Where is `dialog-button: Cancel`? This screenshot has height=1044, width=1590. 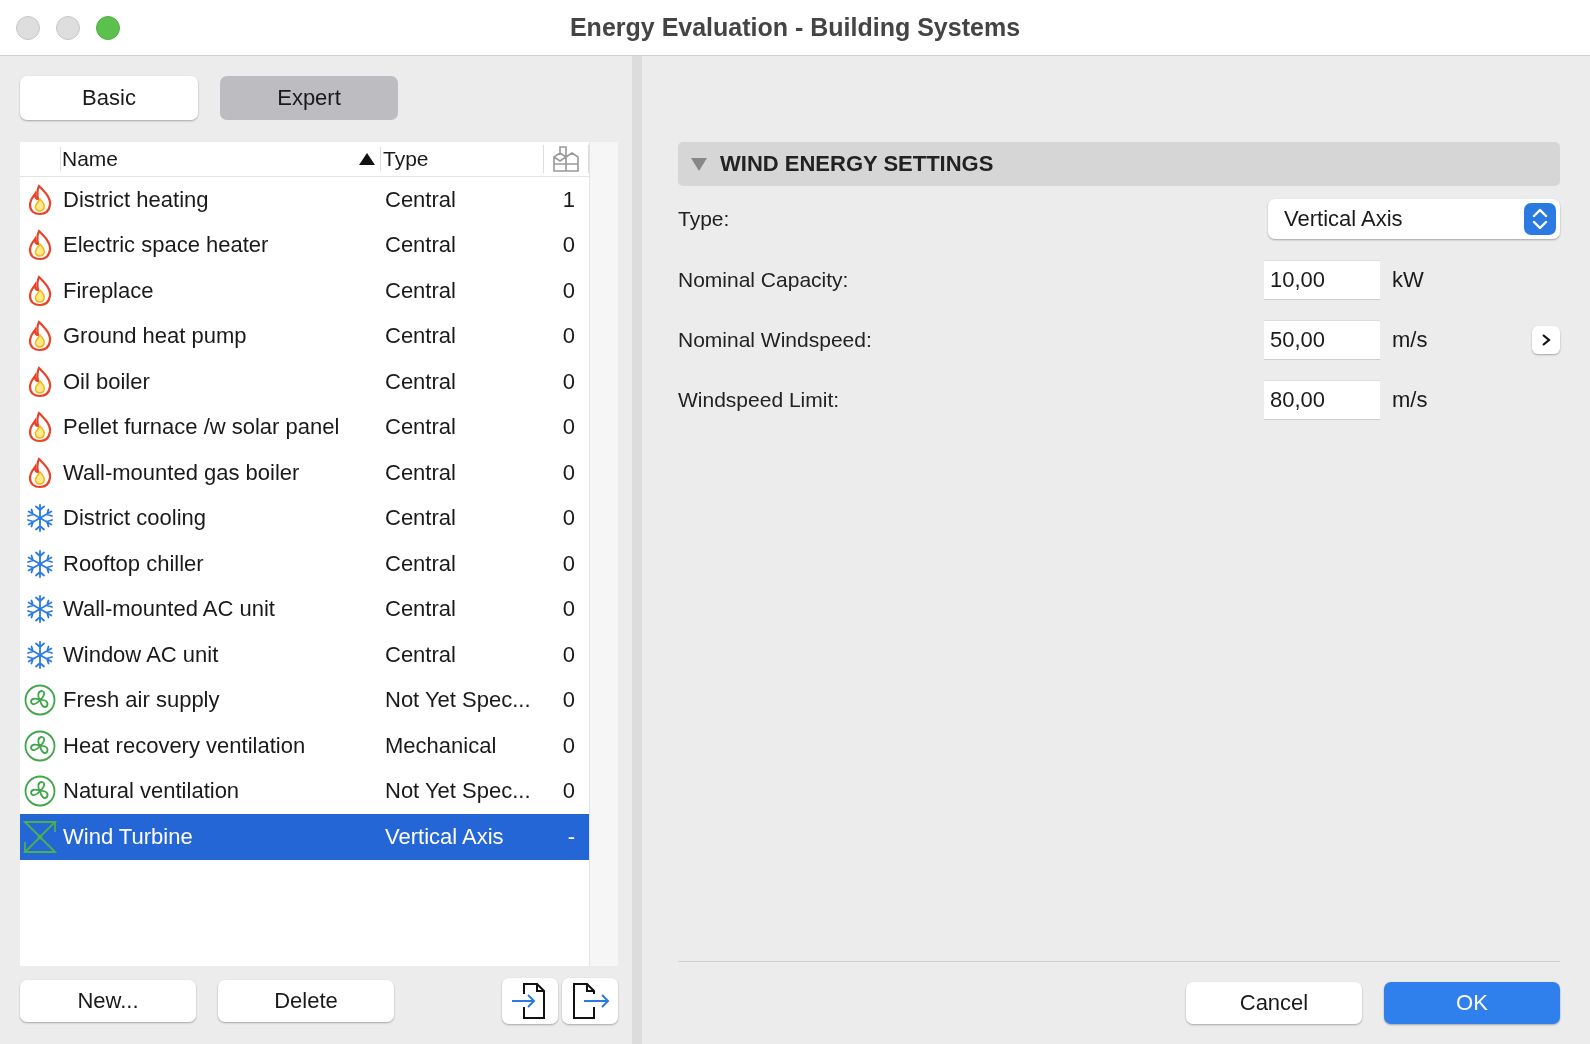 dialog-button: Cancel is located at coordinates (1274, 1003).